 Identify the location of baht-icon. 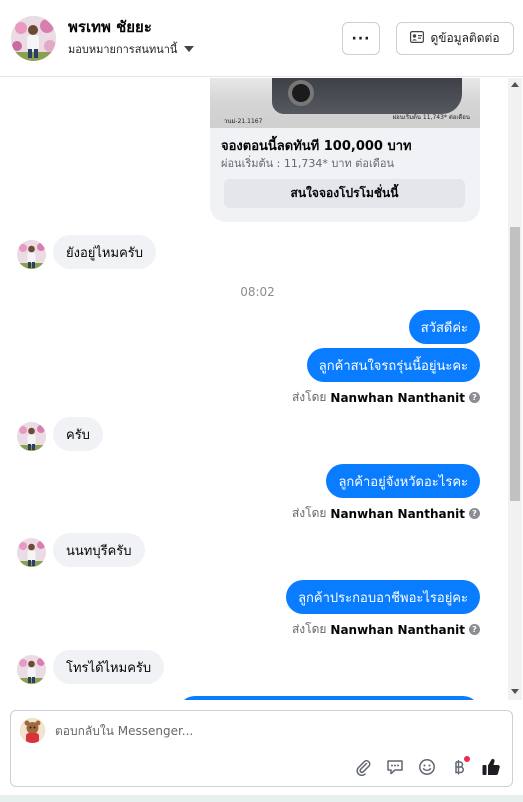
(459, 767).